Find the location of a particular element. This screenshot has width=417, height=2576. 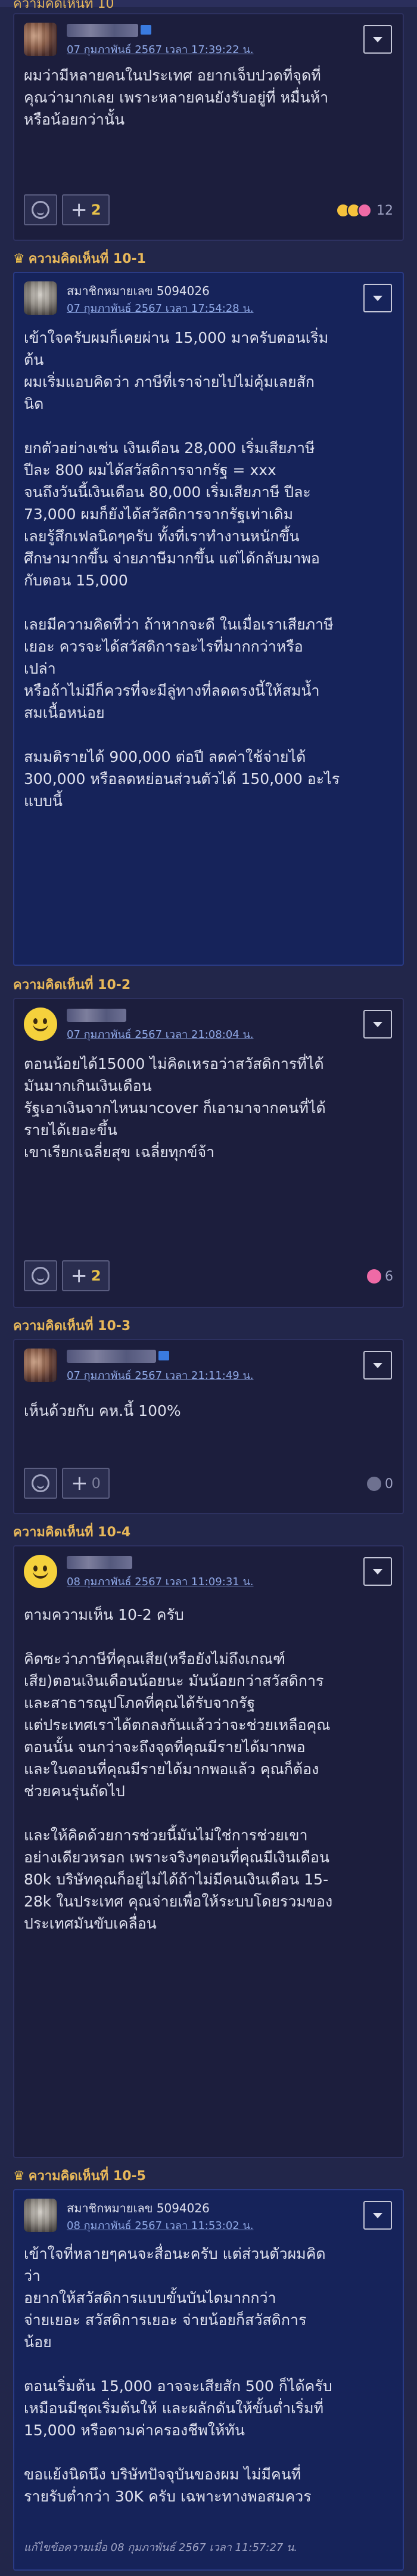

reaction-summary: 0 is located at coordinates (380, 1484).